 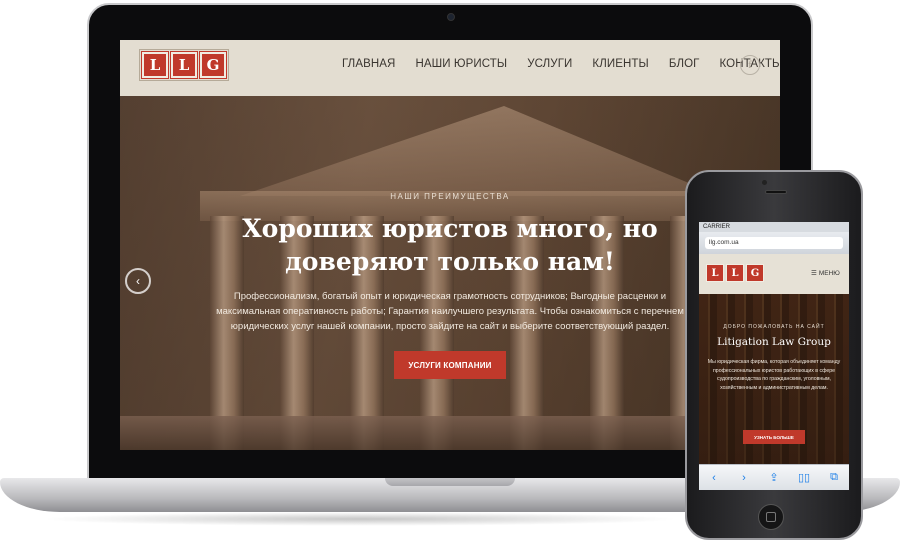 I want to click on mobile-logo: L L G, so click(x=735, y=273).